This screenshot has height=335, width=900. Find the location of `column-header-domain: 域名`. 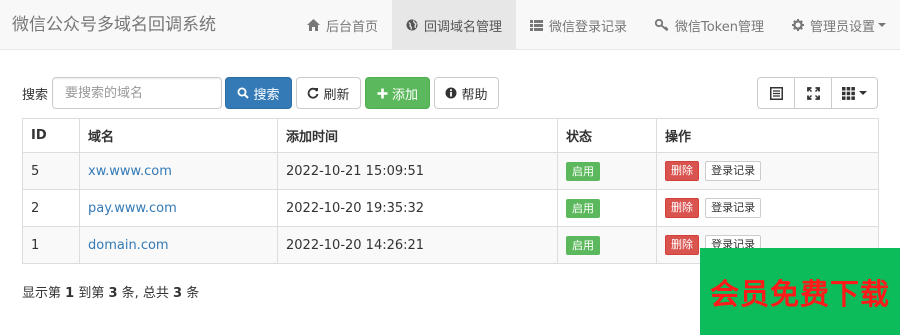

column-header-domain: 域名 is located at coordinates (178, 135).